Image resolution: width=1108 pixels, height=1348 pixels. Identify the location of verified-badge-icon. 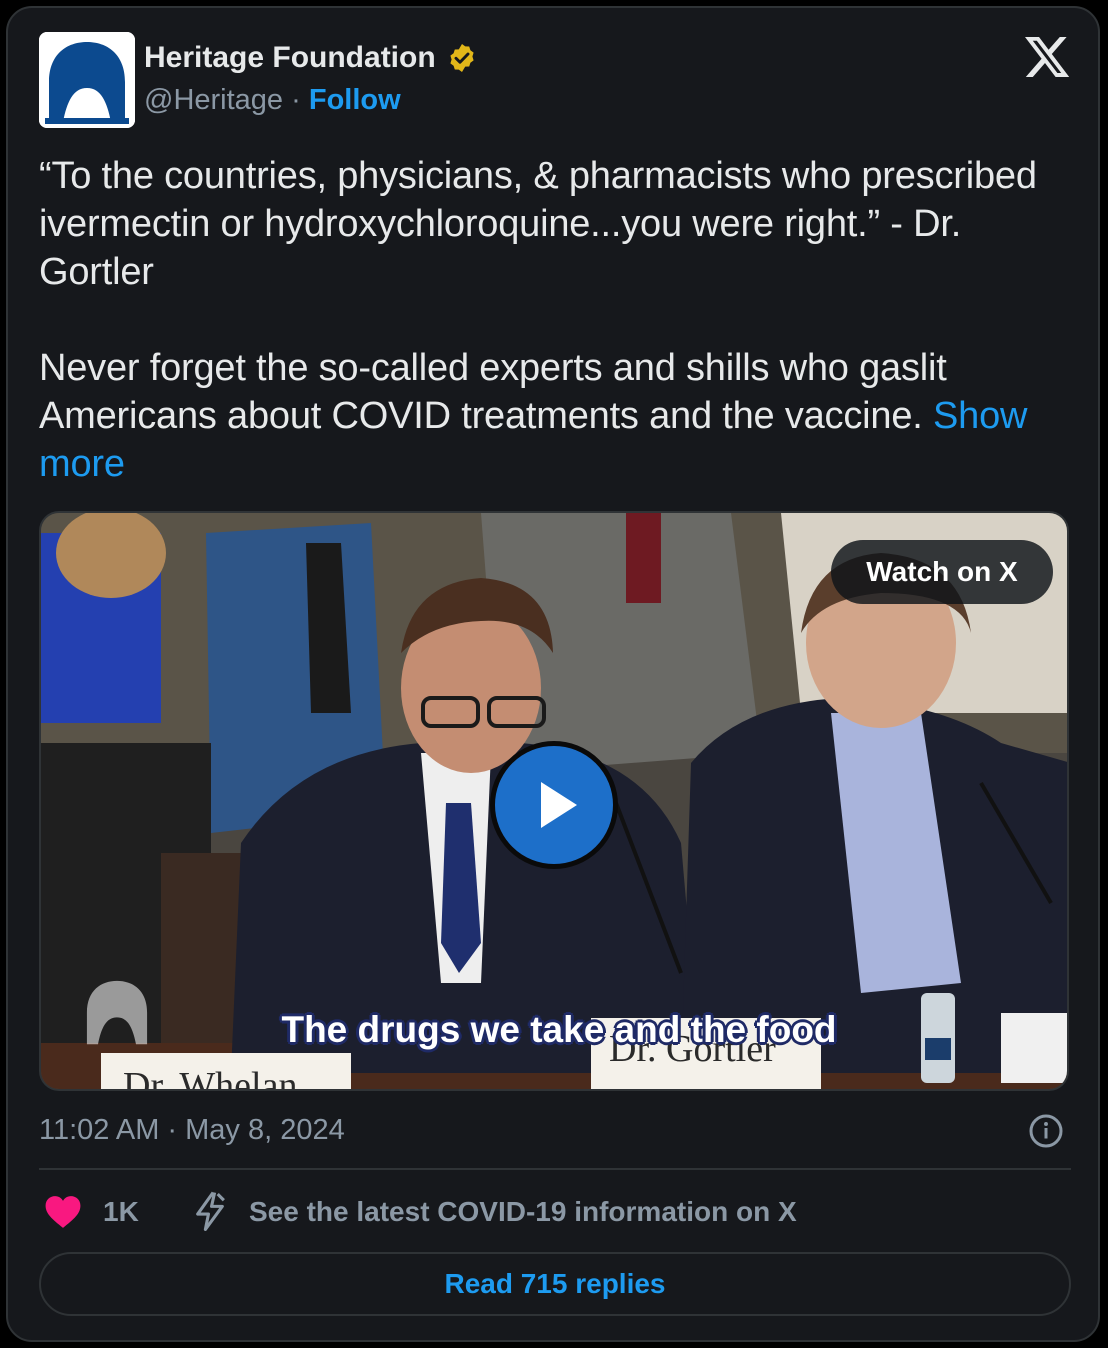
(462, 58).